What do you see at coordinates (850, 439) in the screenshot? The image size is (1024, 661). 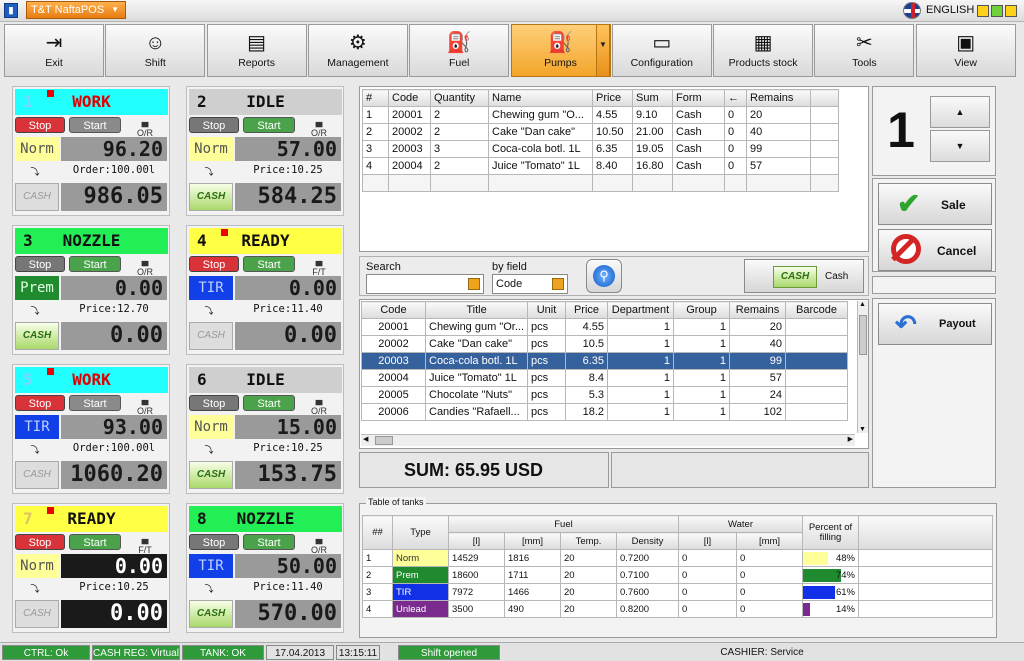 I see `scroll-right-icon: ▶` at bounding box center [850, 439].